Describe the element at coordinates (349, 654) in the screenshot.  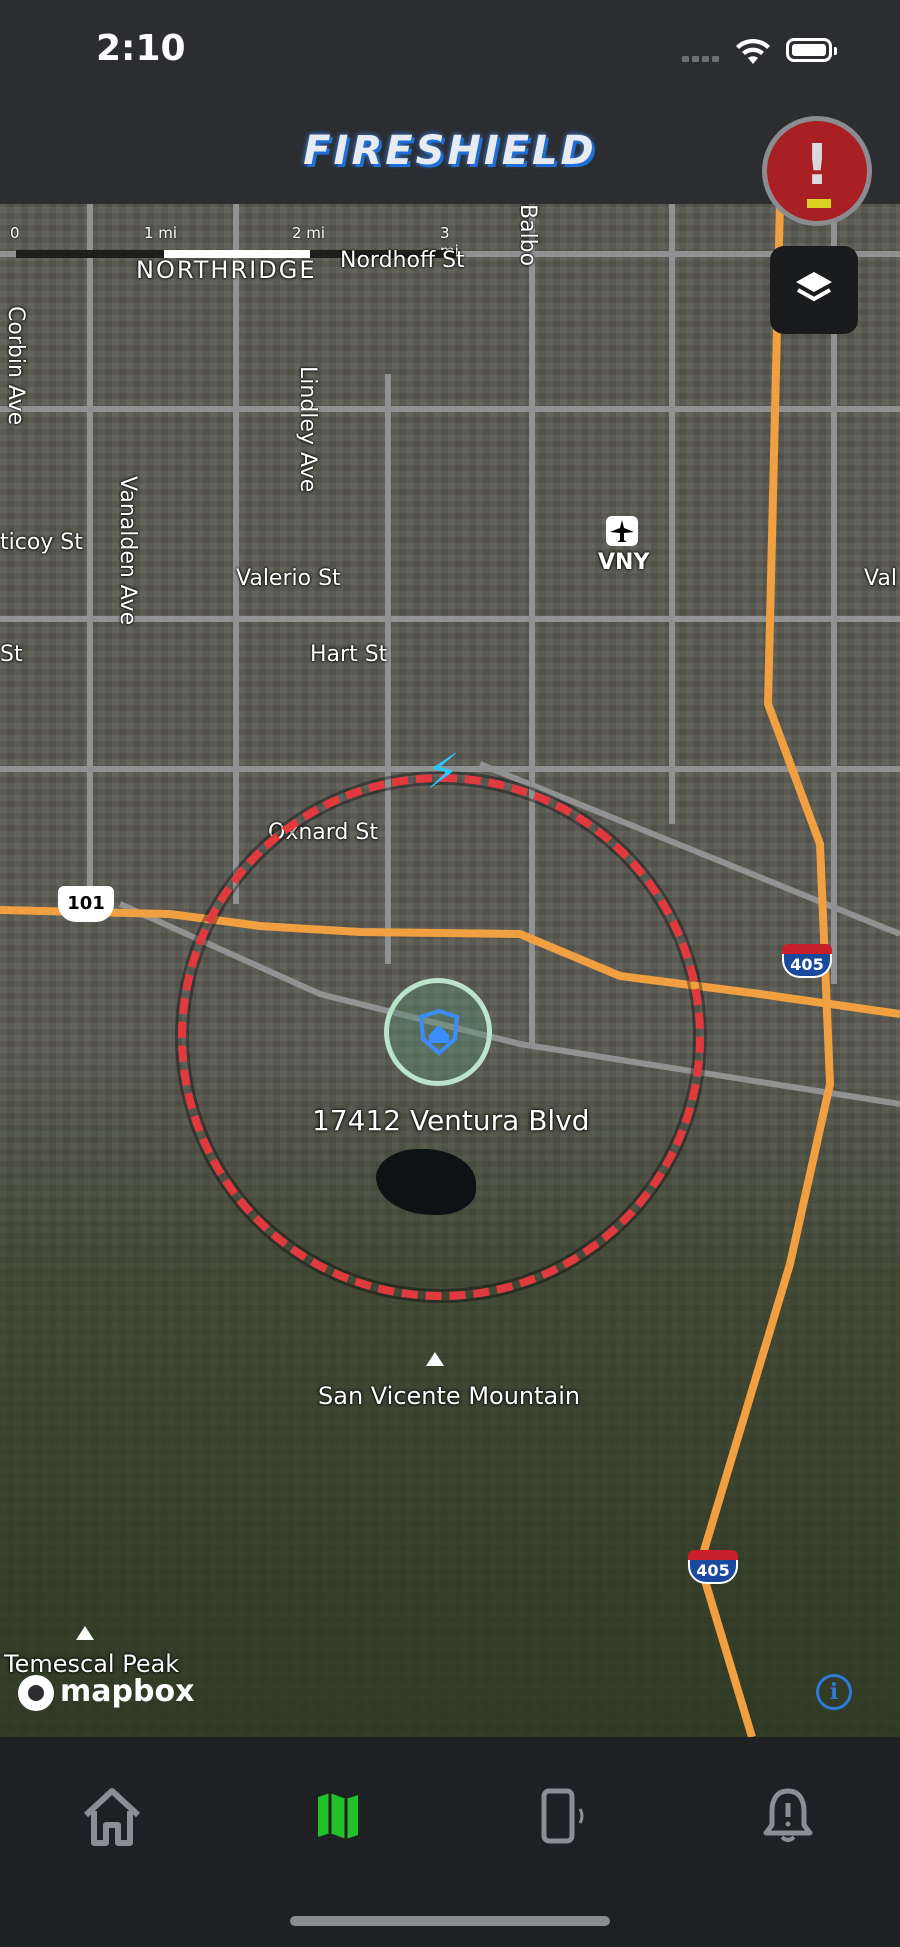
I see `map-label-hart: Hart St` at that location.